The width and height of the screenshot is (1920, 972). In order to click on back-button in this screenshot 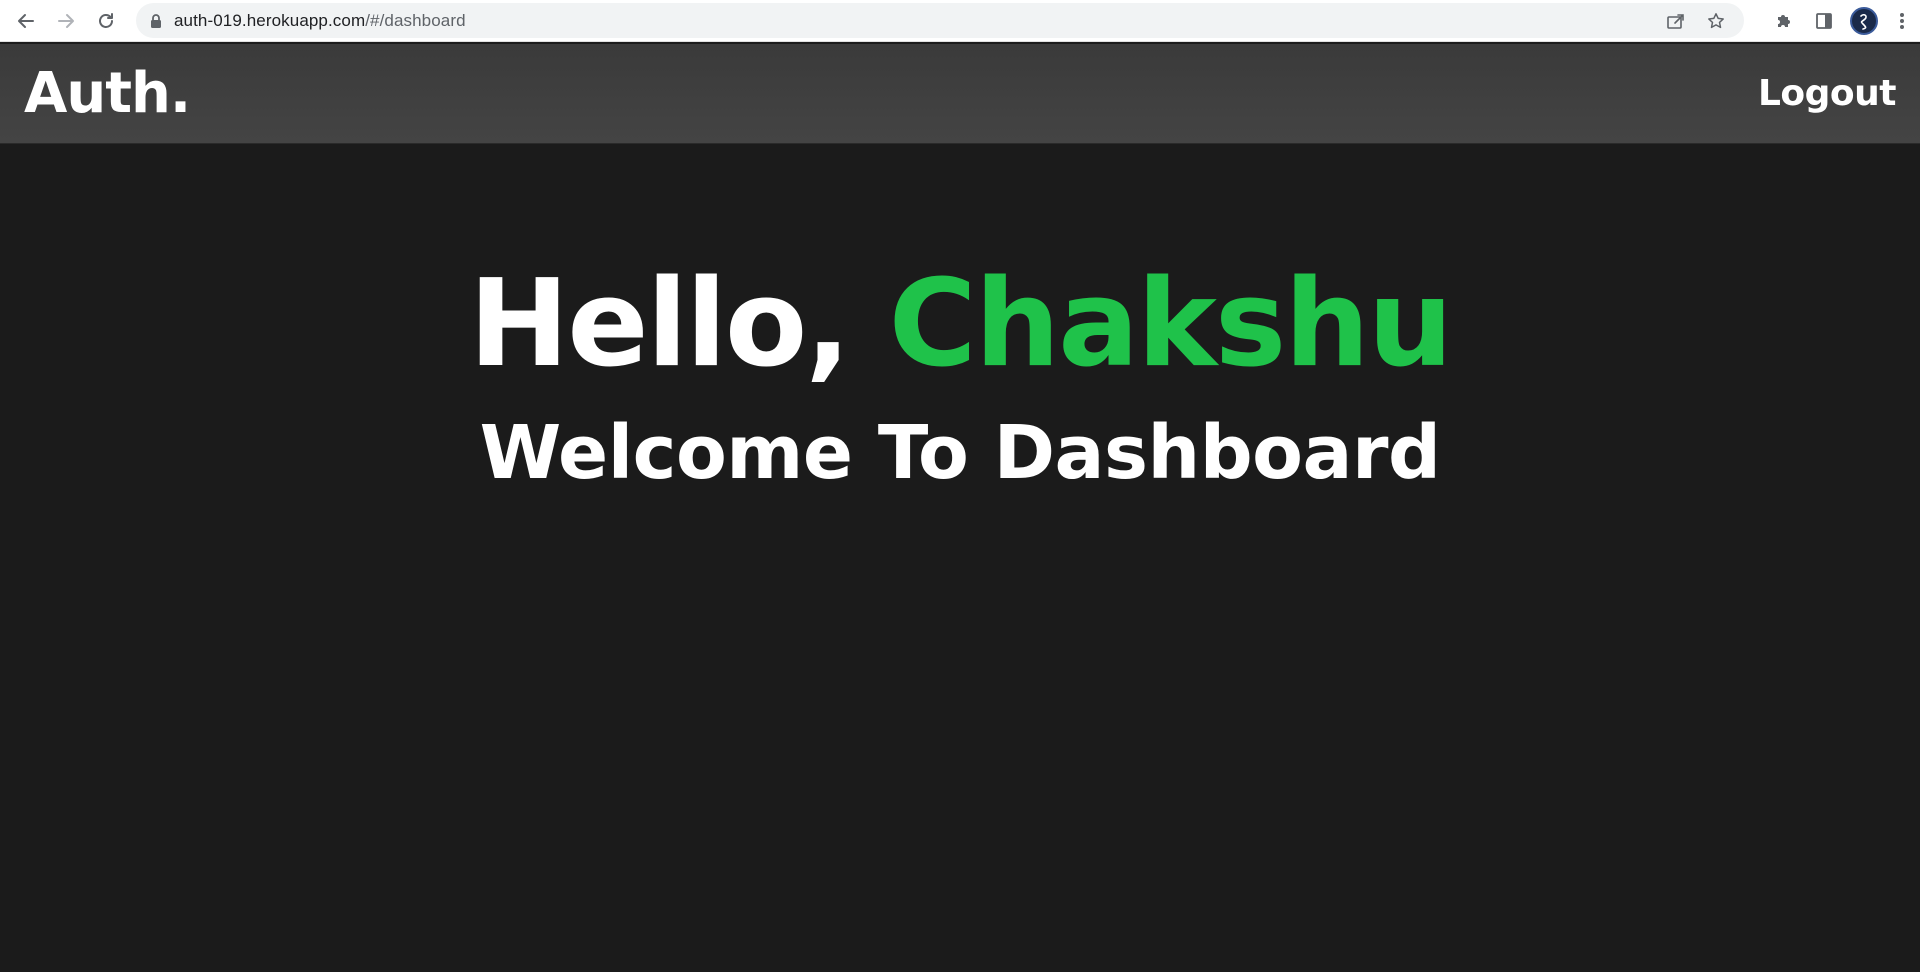, I will do `click(26, 21)`.